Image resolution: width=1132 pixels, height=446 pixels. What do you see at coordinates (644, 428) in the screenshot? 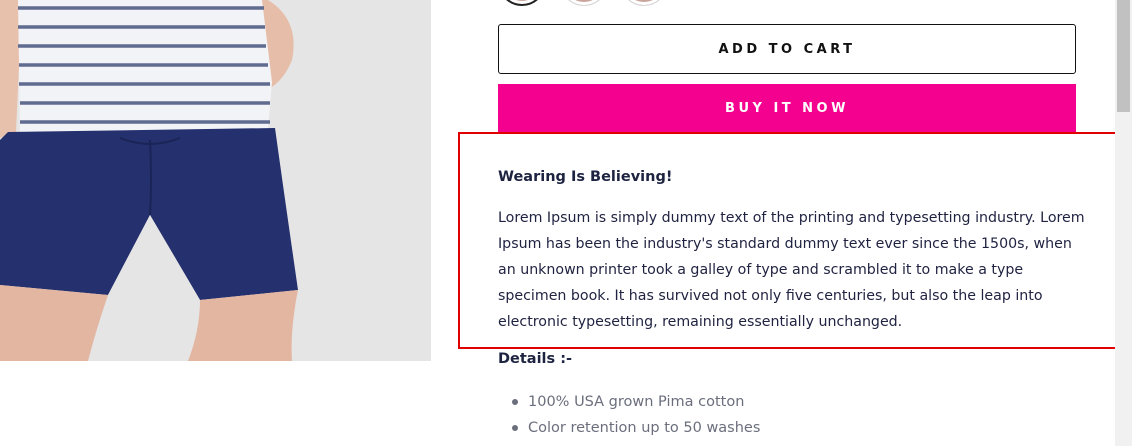
I see `details-item-label: Color retention up to 50 washes` at bounding box center [644, 428].